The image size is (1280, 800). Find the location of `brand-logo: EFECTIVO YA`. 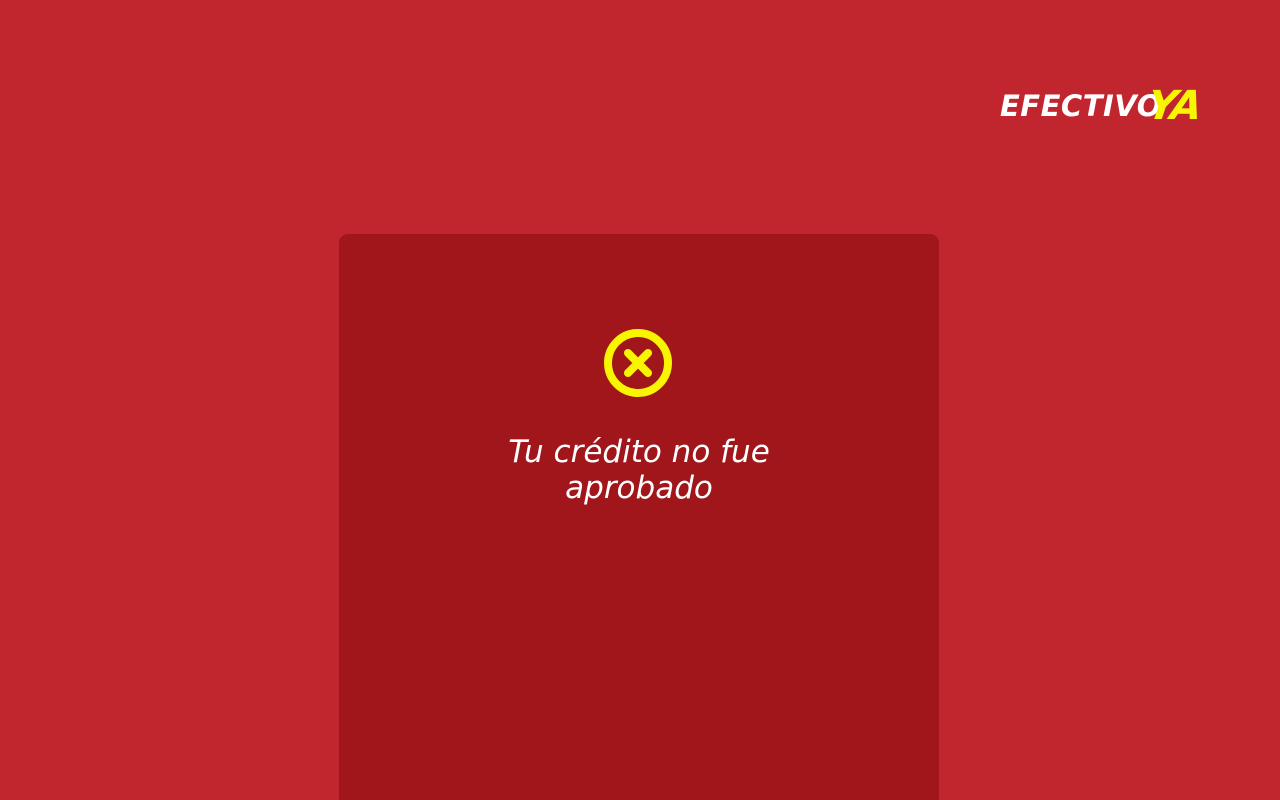

brand-logo: EFECTIVO YA is located at coordinates (1100, 107).